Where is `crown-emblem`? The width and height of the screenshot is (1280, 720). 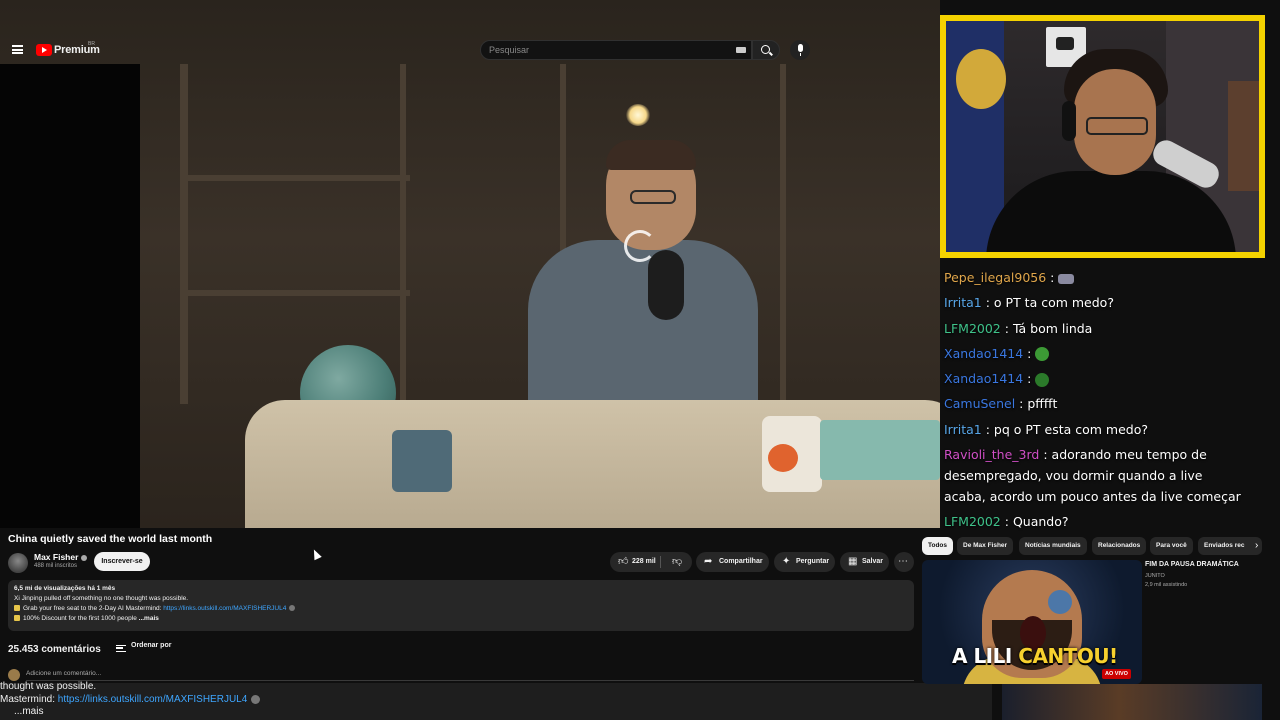
crown-emblem is located at coordinates (981, 79).